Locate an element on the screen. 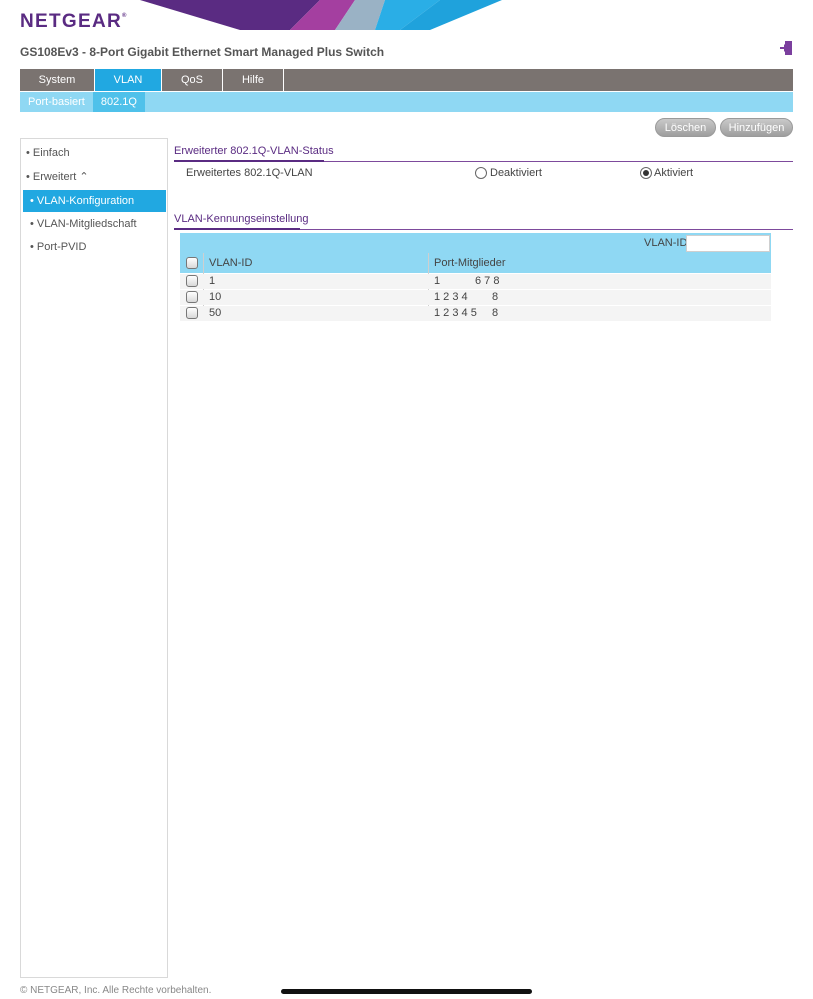  tab-system: System is located at coordinates (57, 80).